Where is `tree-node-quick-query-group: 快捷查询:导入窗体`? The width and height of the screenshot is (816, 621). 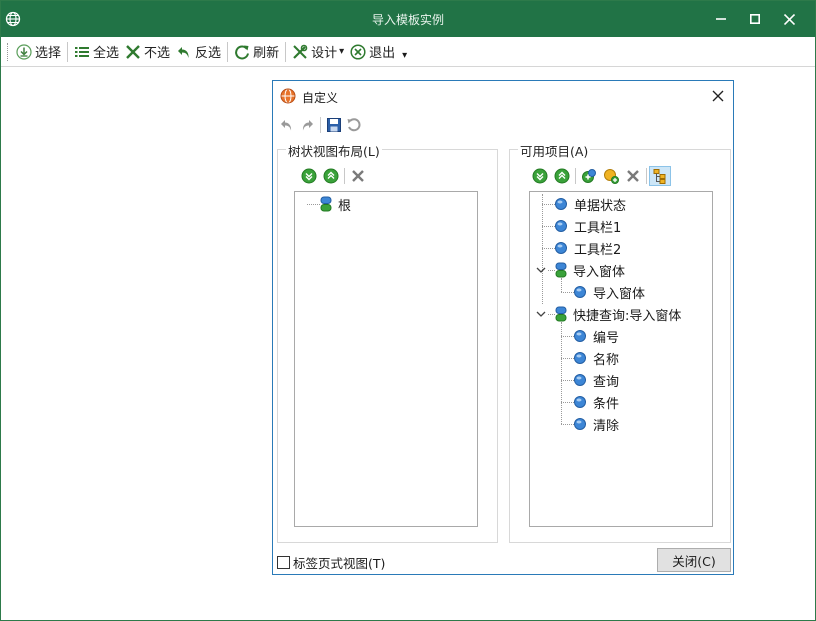
tree-node-quick-query-group: 快捷查询:导入窗体 is located at coordinates (618, 314).